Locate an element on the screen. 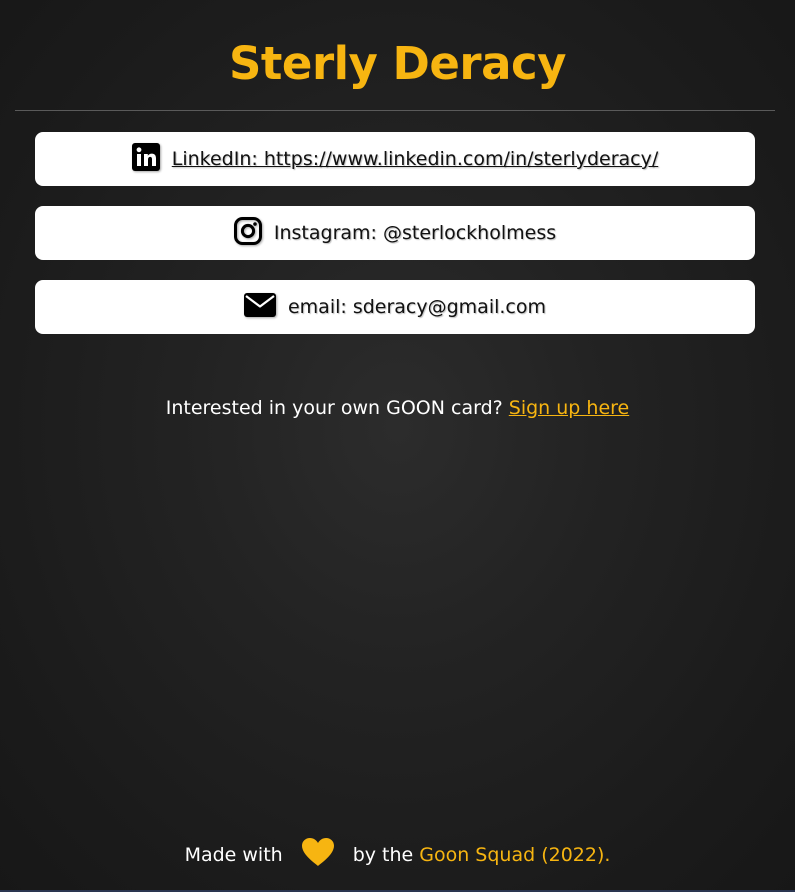 The width and height of the screenshot is (795, 892). footer: Made with by the Goon Squad (2022). is located at coordinates (397, 852).